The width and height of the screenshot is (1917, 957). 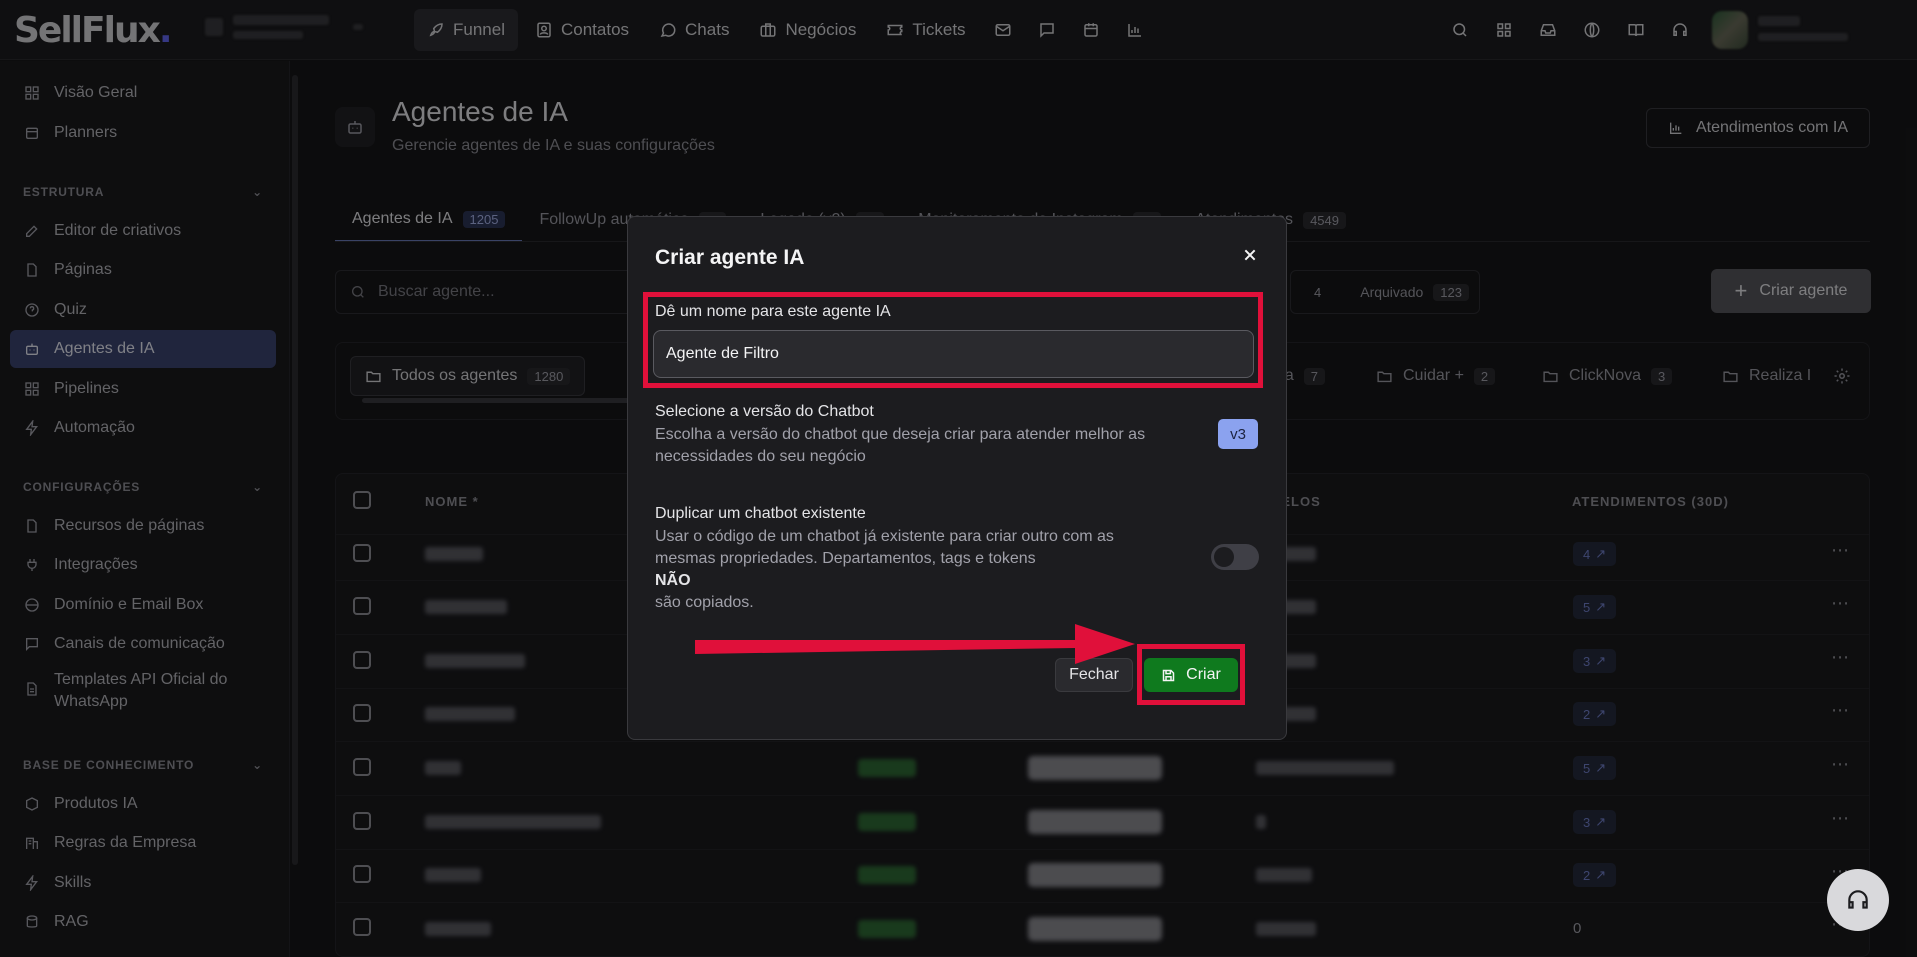 What do you see at coordinates (915, 644) in the screenshot?
I see `annotation-arrow` at bounding box center [915, 644].